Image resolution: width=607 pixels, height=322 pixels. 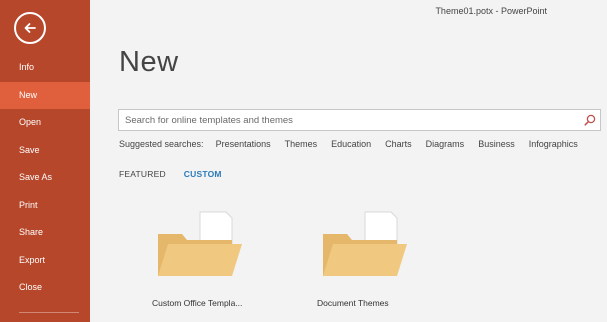 What do you see at coordinates (179, 174) in the screenshot?
I see `template-tabs: FEATURED CUSTOM` at bounding box center [179, 174].